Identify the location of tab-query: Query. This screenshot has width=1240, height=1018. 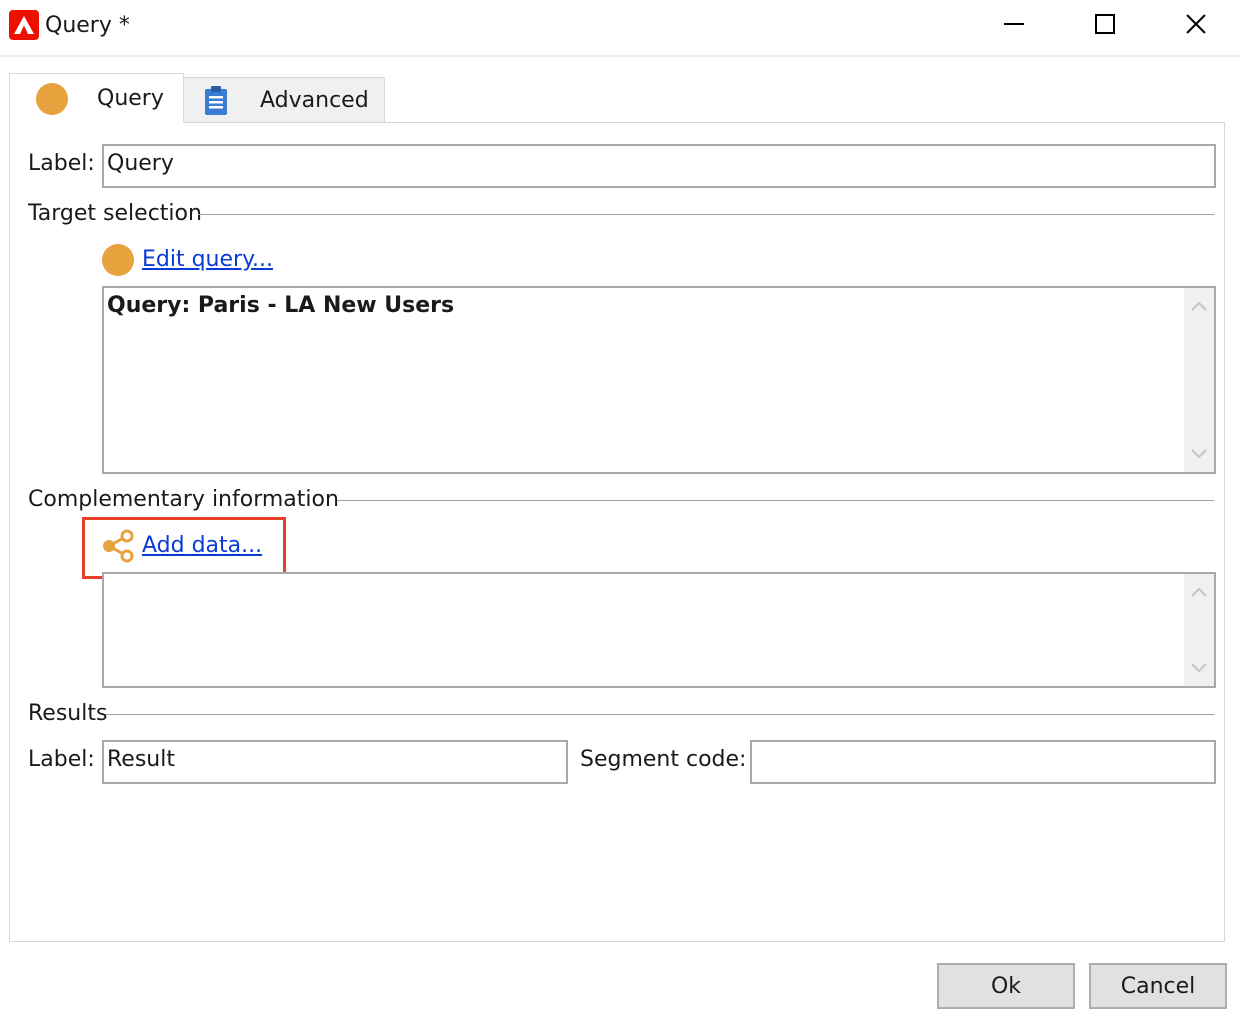
(96, 98).